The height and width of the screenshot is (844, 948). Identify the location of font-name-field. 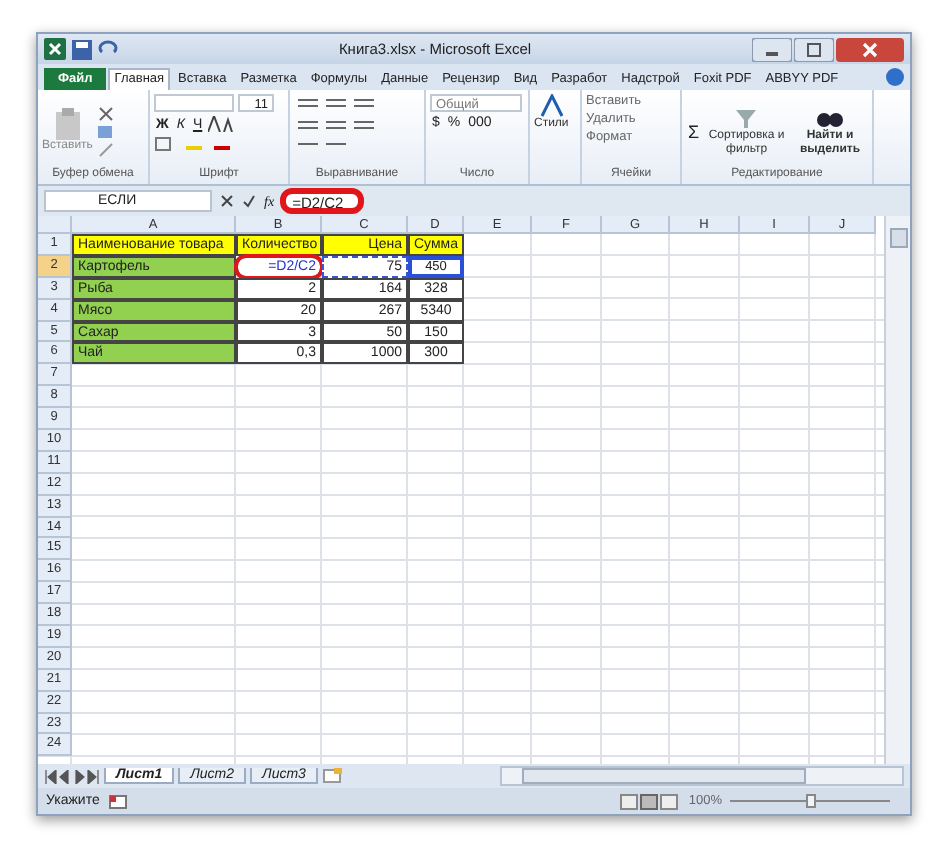
(194, 103).